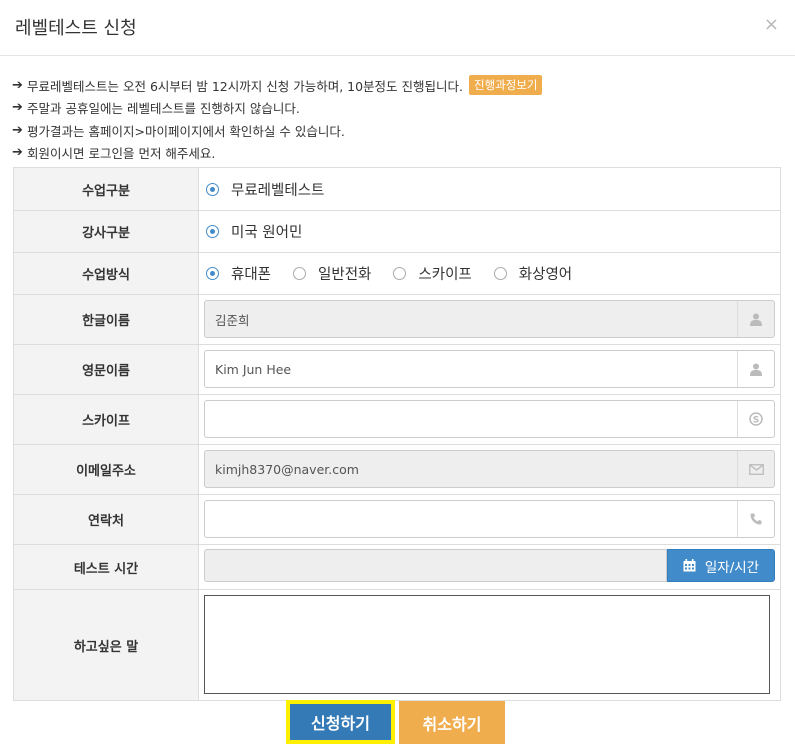 The width and height of the screenshot is (795, 744). Describe the element at coordinates (253, 369) in the screenshot. I see `english-name-value: Kim Jun Hee` at that location.